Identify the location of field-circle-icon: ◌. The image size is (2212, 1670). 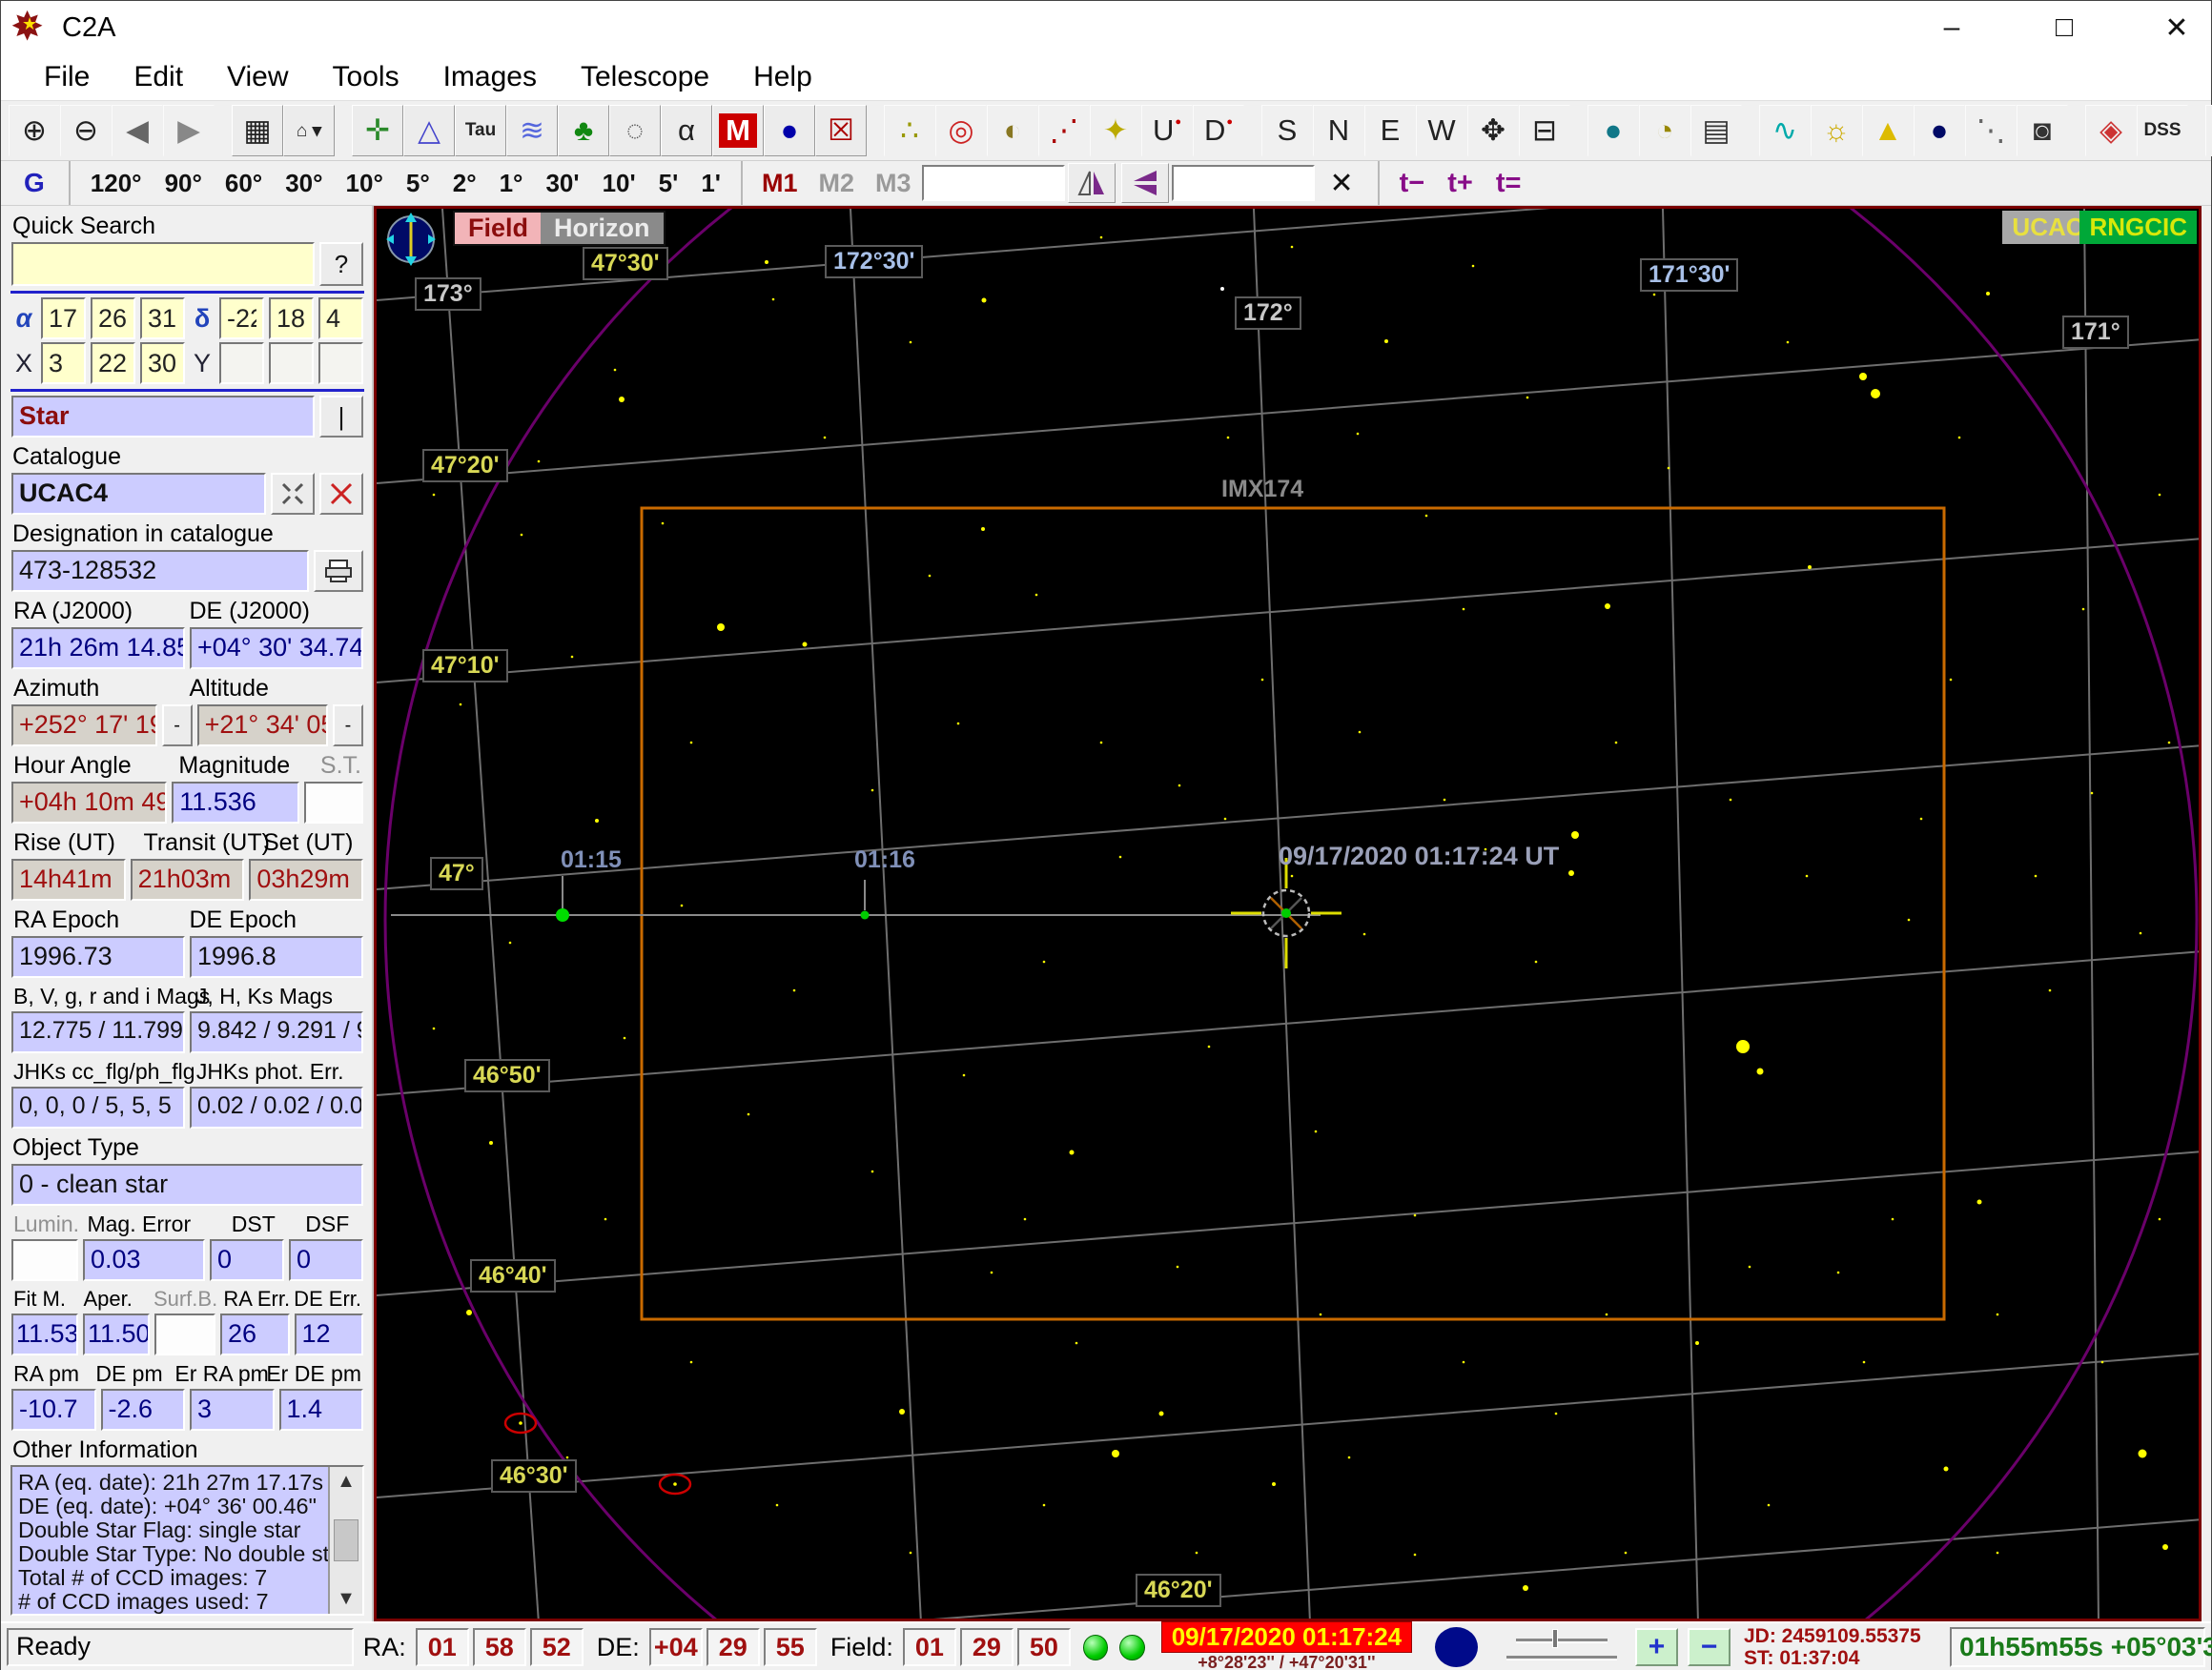
(635, 130).